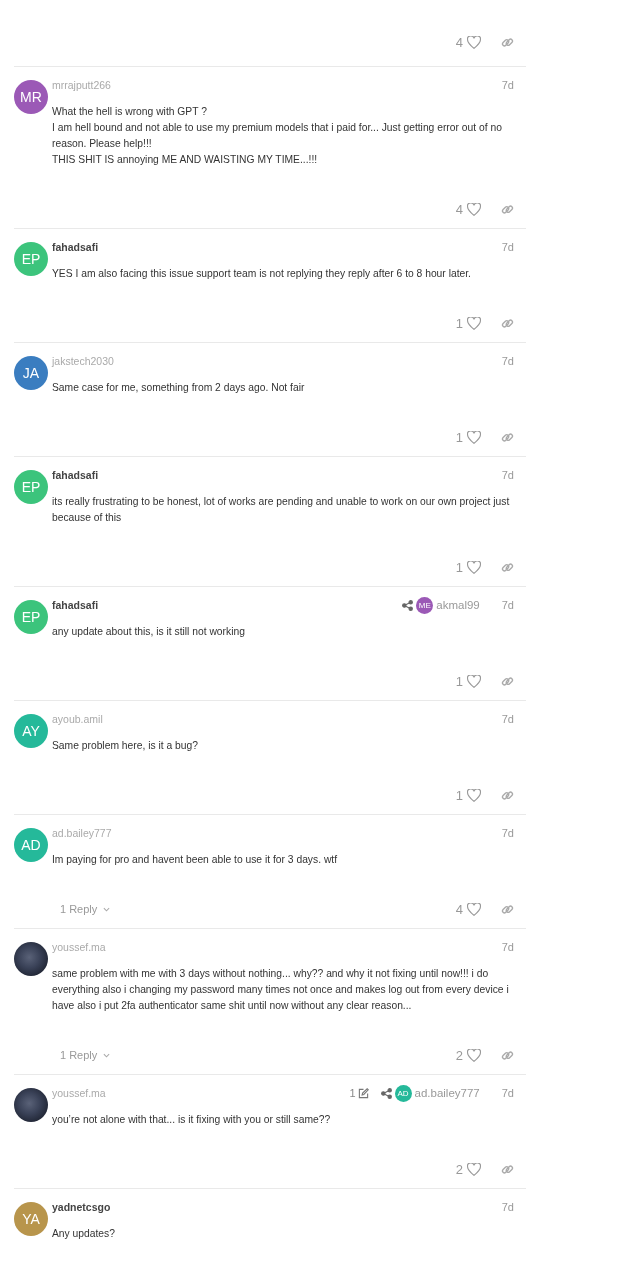  What do you see at coordinates (277, 136) in the screenshot?
I see `post-text: I am hell bound and not able to use my premium models that i paid for... Just getting error out of no reason. Please help!!!` at bounding box center [277, 136].